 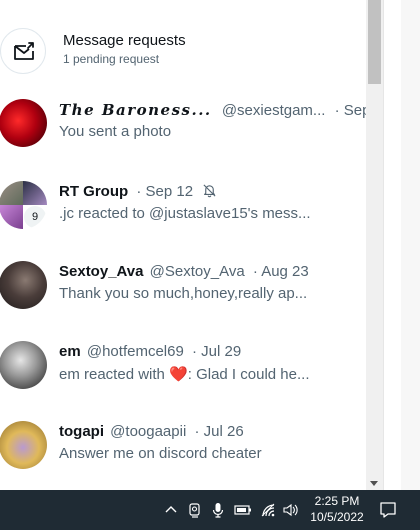 What do you see at coordinates (81, 431) in the screenshot?
I see `conversation-name: togapi` at bounding box center [81, 431].